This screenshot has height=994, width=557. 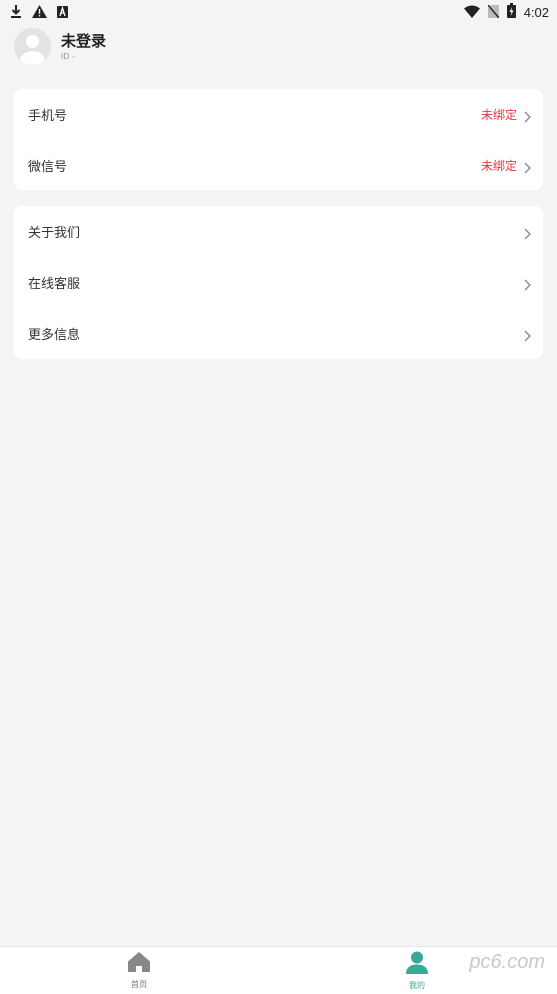 I want to click on watermark-logo: pc6.com, so click(x=507, y=962).